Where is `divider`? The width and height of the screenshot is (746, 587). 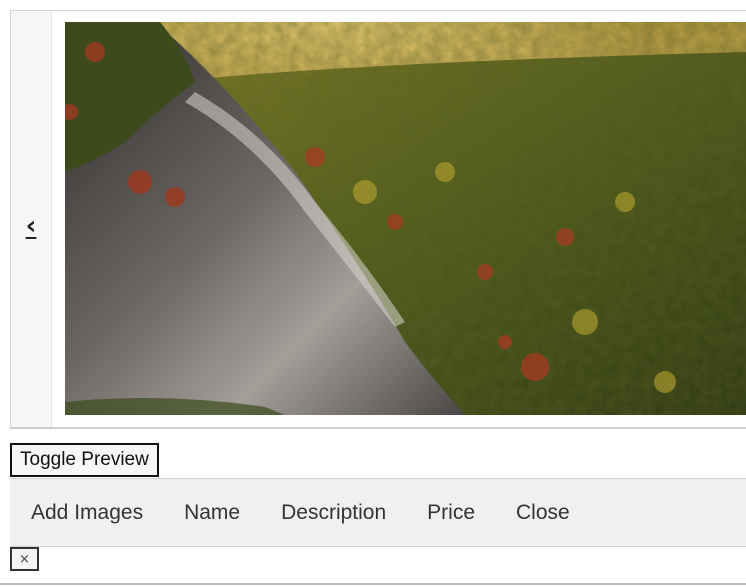 divider is located at coordinates (373, 584).